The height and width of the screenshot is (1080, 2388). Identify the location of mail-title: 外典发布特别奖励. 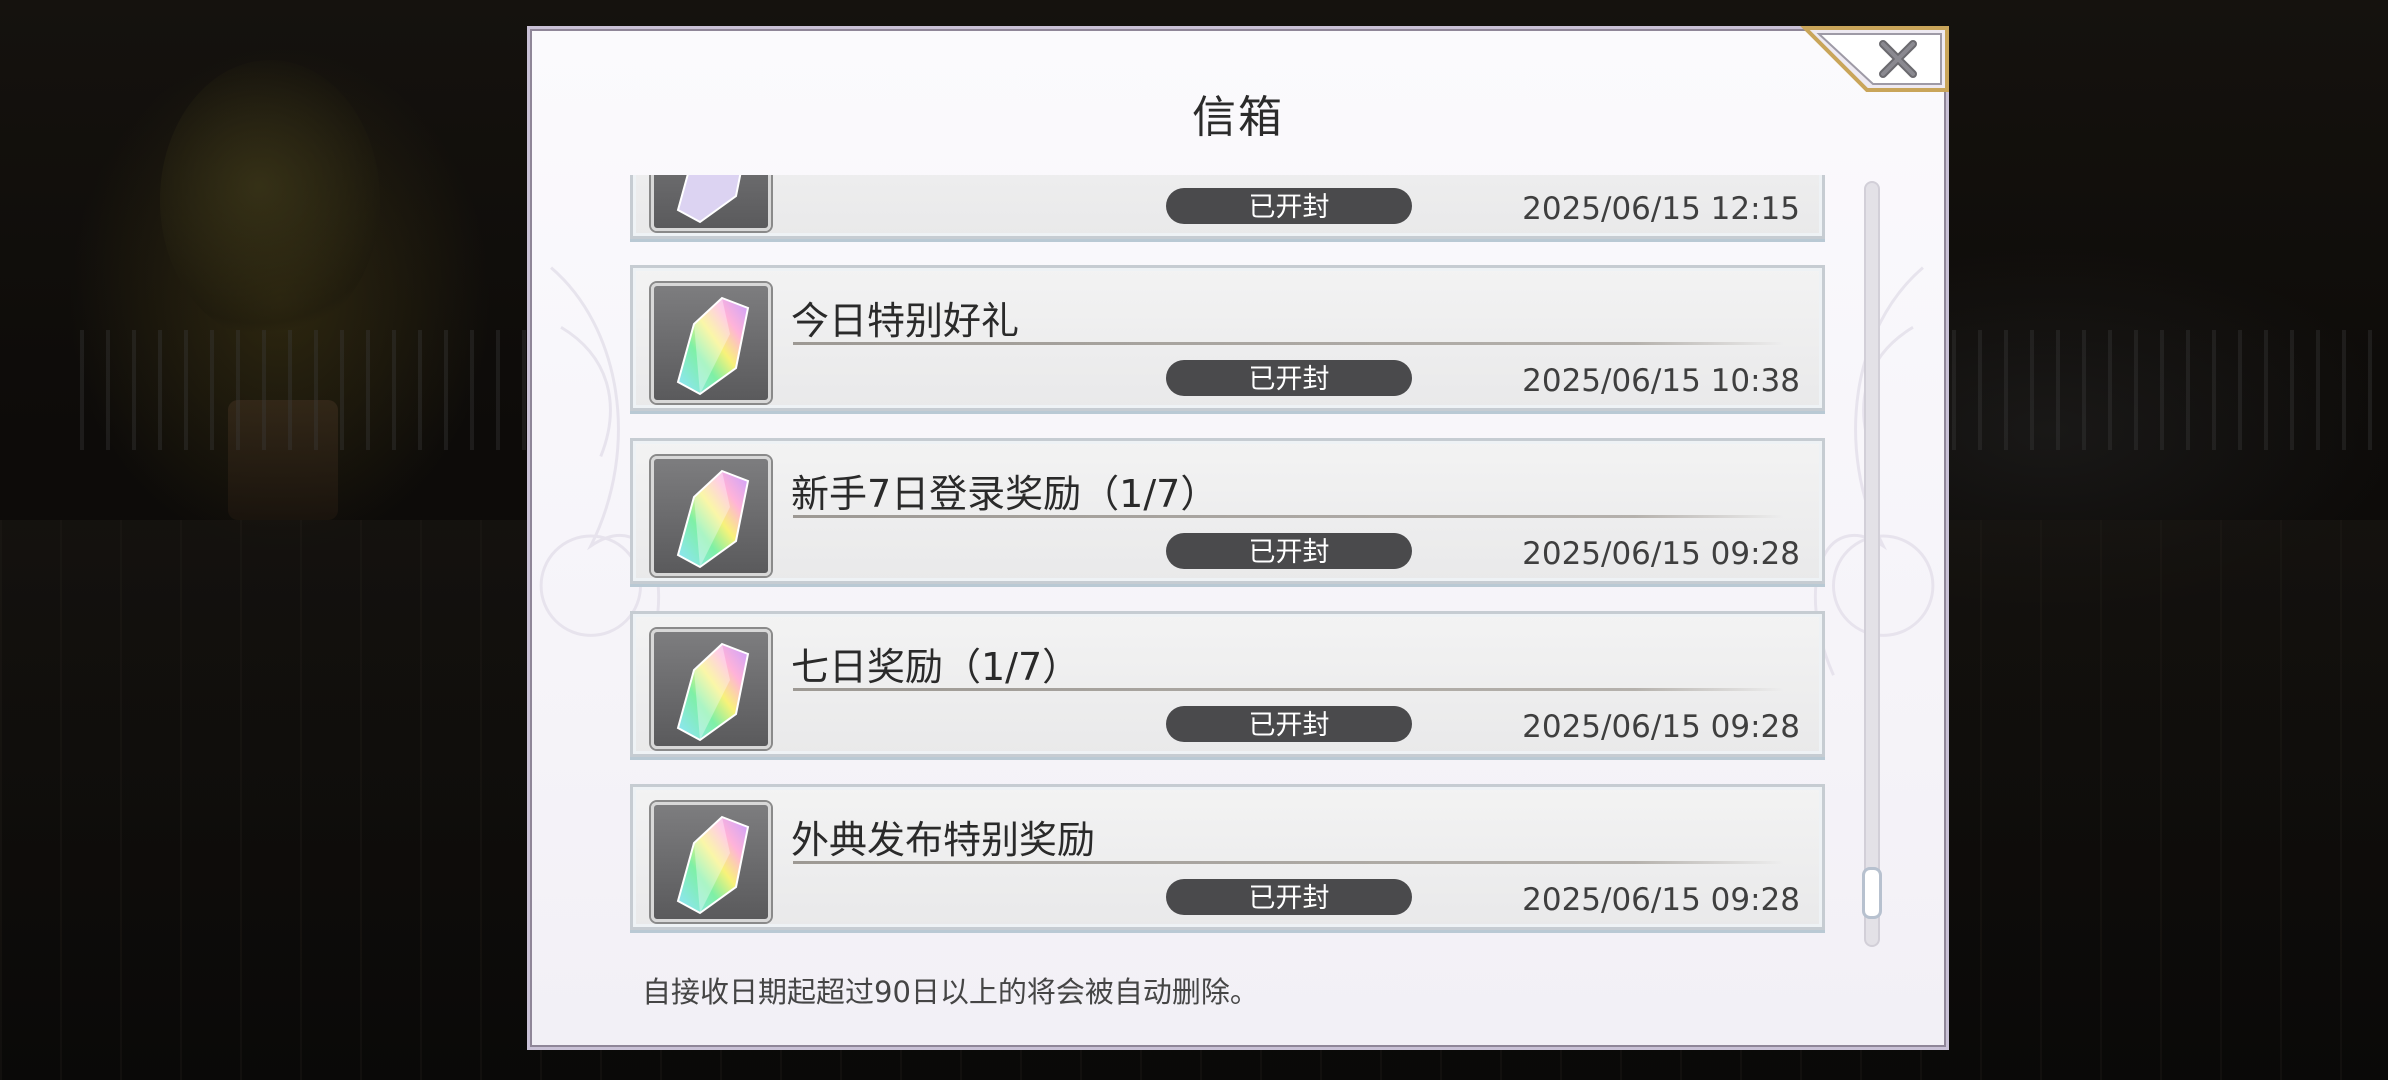
(943, 840).